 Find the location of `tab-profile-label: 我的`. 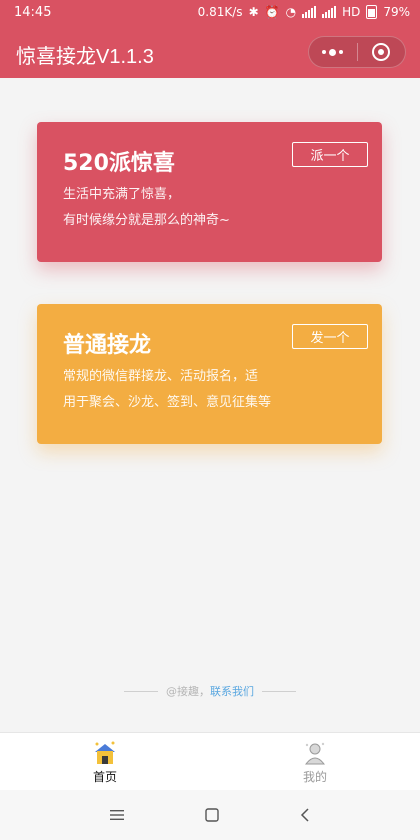

tab-profile-label: 我的 is located at coordinates (314, 776).